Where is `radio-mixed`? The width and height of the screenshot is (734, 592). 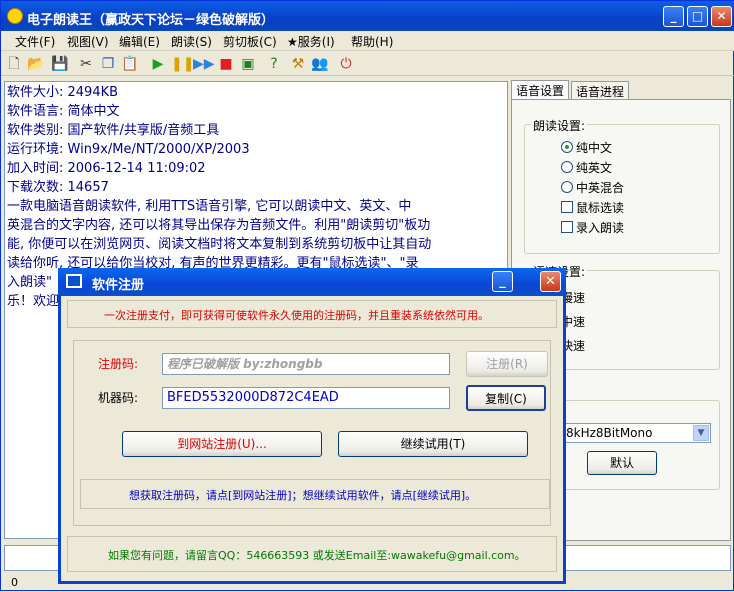 radio-mixed is located at coordinates (567, 187).